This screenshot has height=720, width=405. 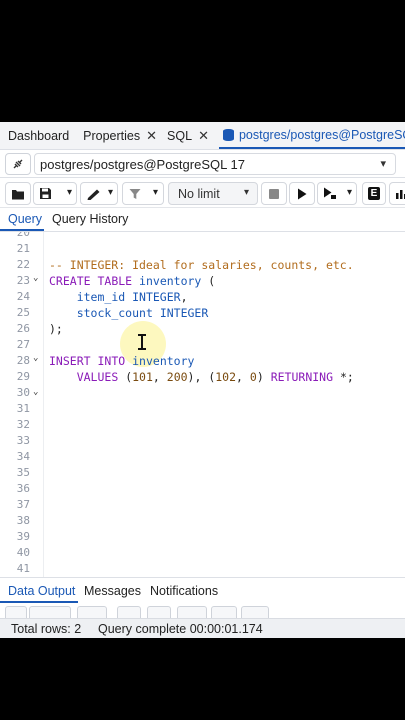 What do you see at coordinates (101, 297) in the screenshot?
I see `sql-identifier: item_id` at bounding box center [101, 297].